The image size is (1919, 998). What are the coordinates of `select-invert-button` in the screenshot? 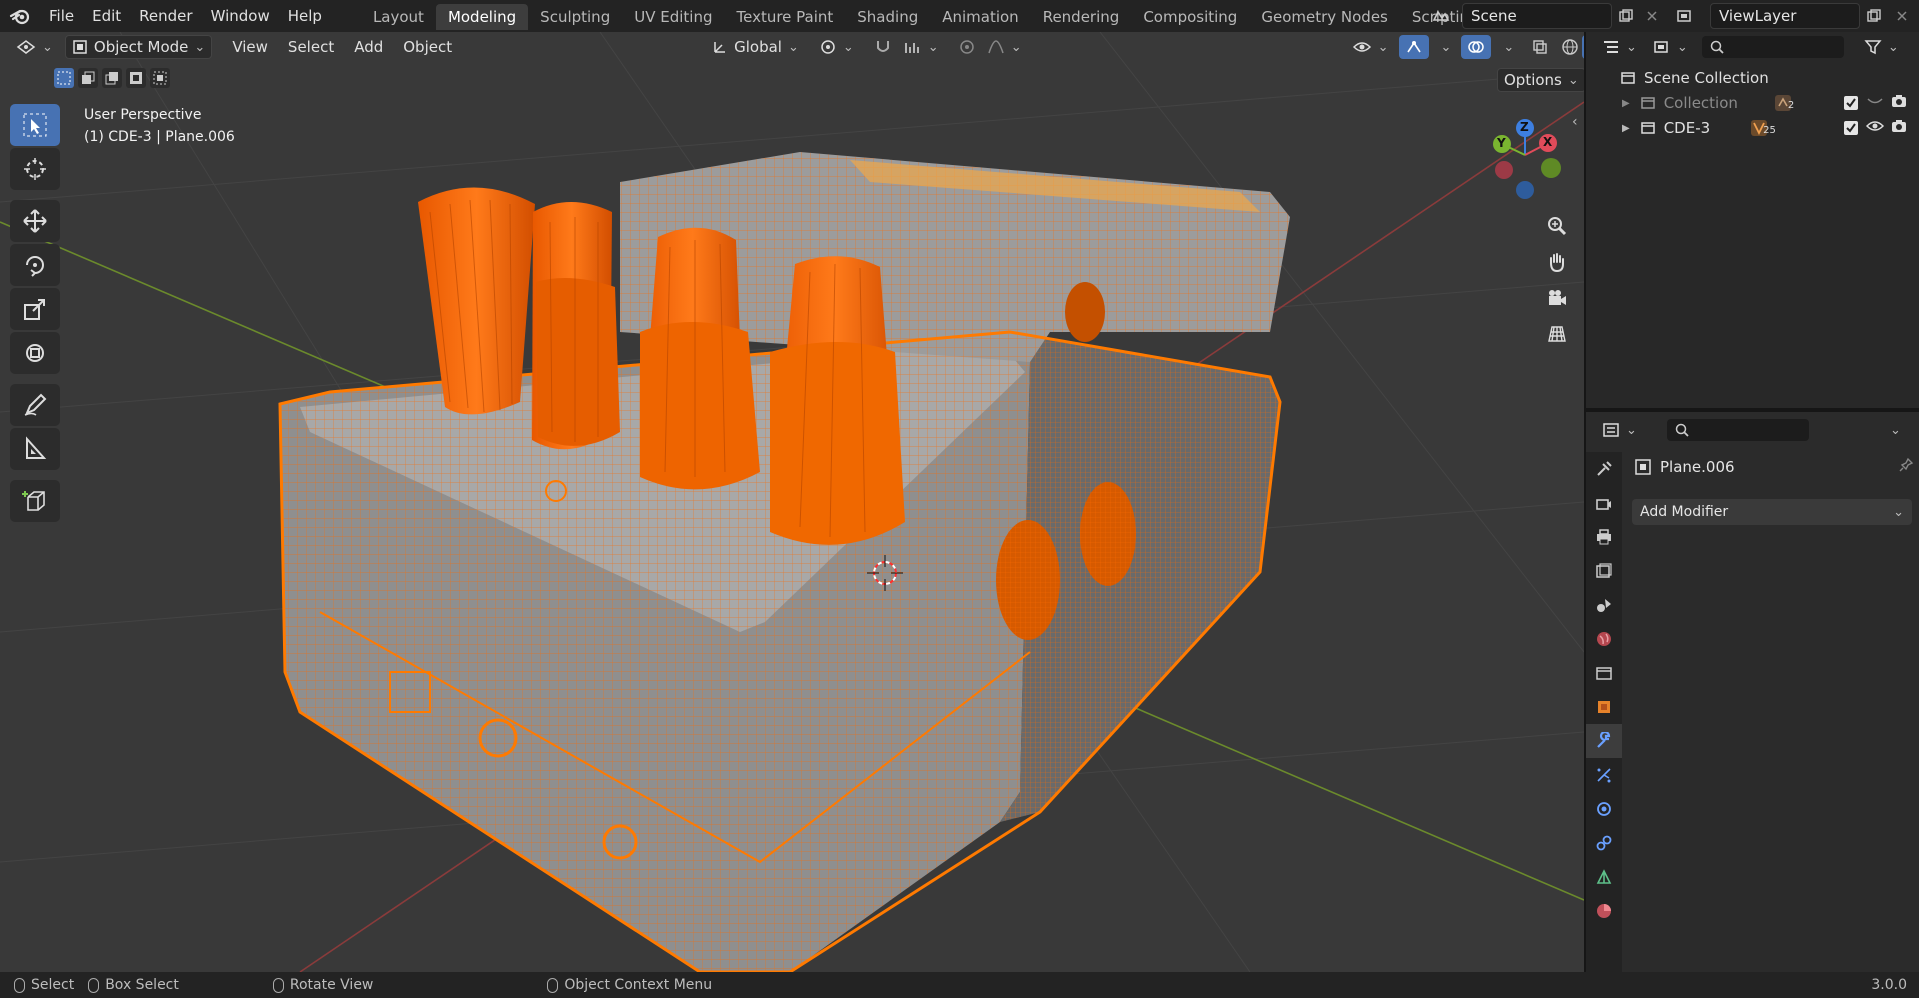 It's located at (136, 78).